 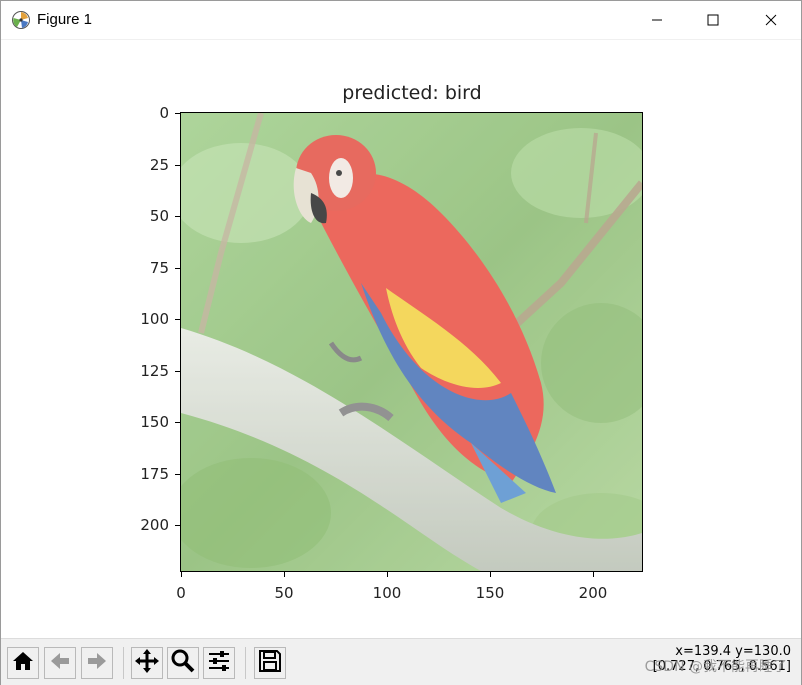 I want to click on minimize-icon, so click(x=657, y=20).